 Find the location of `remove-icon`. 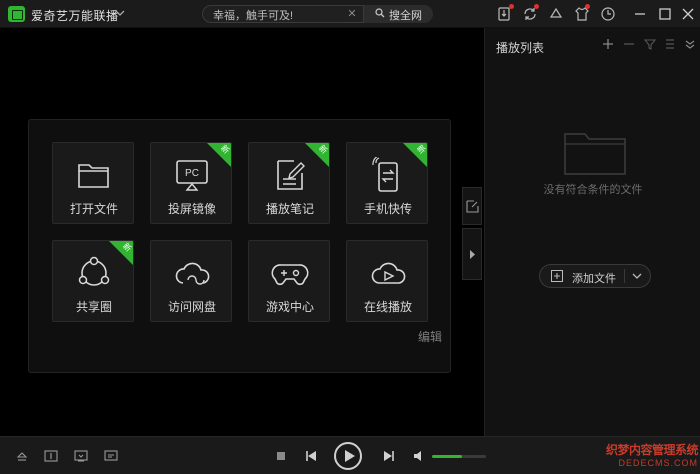

remove-icon is located at coordinates (629, 44).